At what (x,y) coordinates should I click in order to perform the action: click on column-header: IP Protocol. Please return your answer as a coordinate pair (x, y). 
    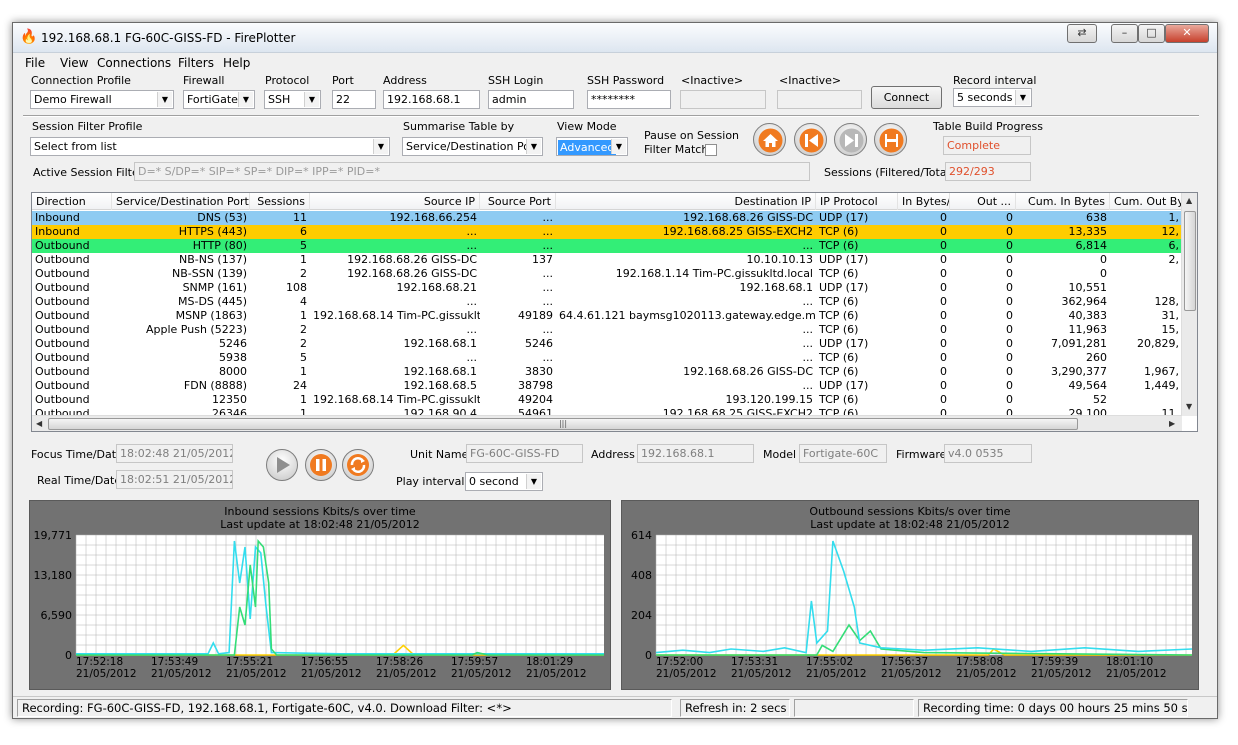
    Looking at the image, I should click on (857, 201).